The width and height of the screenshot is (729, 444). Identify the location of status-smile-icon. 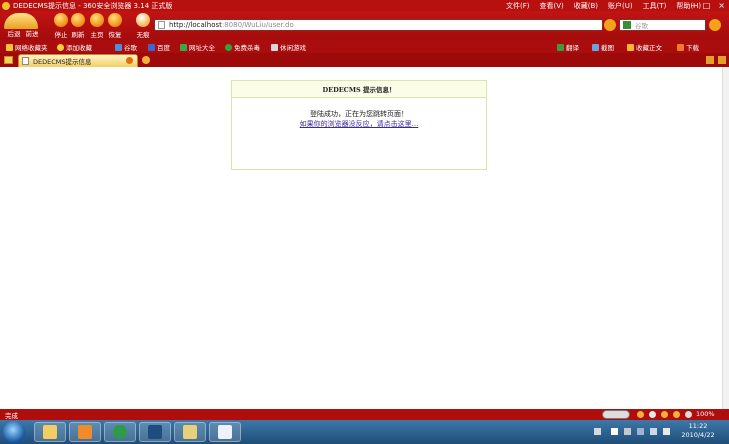
(640, 414).